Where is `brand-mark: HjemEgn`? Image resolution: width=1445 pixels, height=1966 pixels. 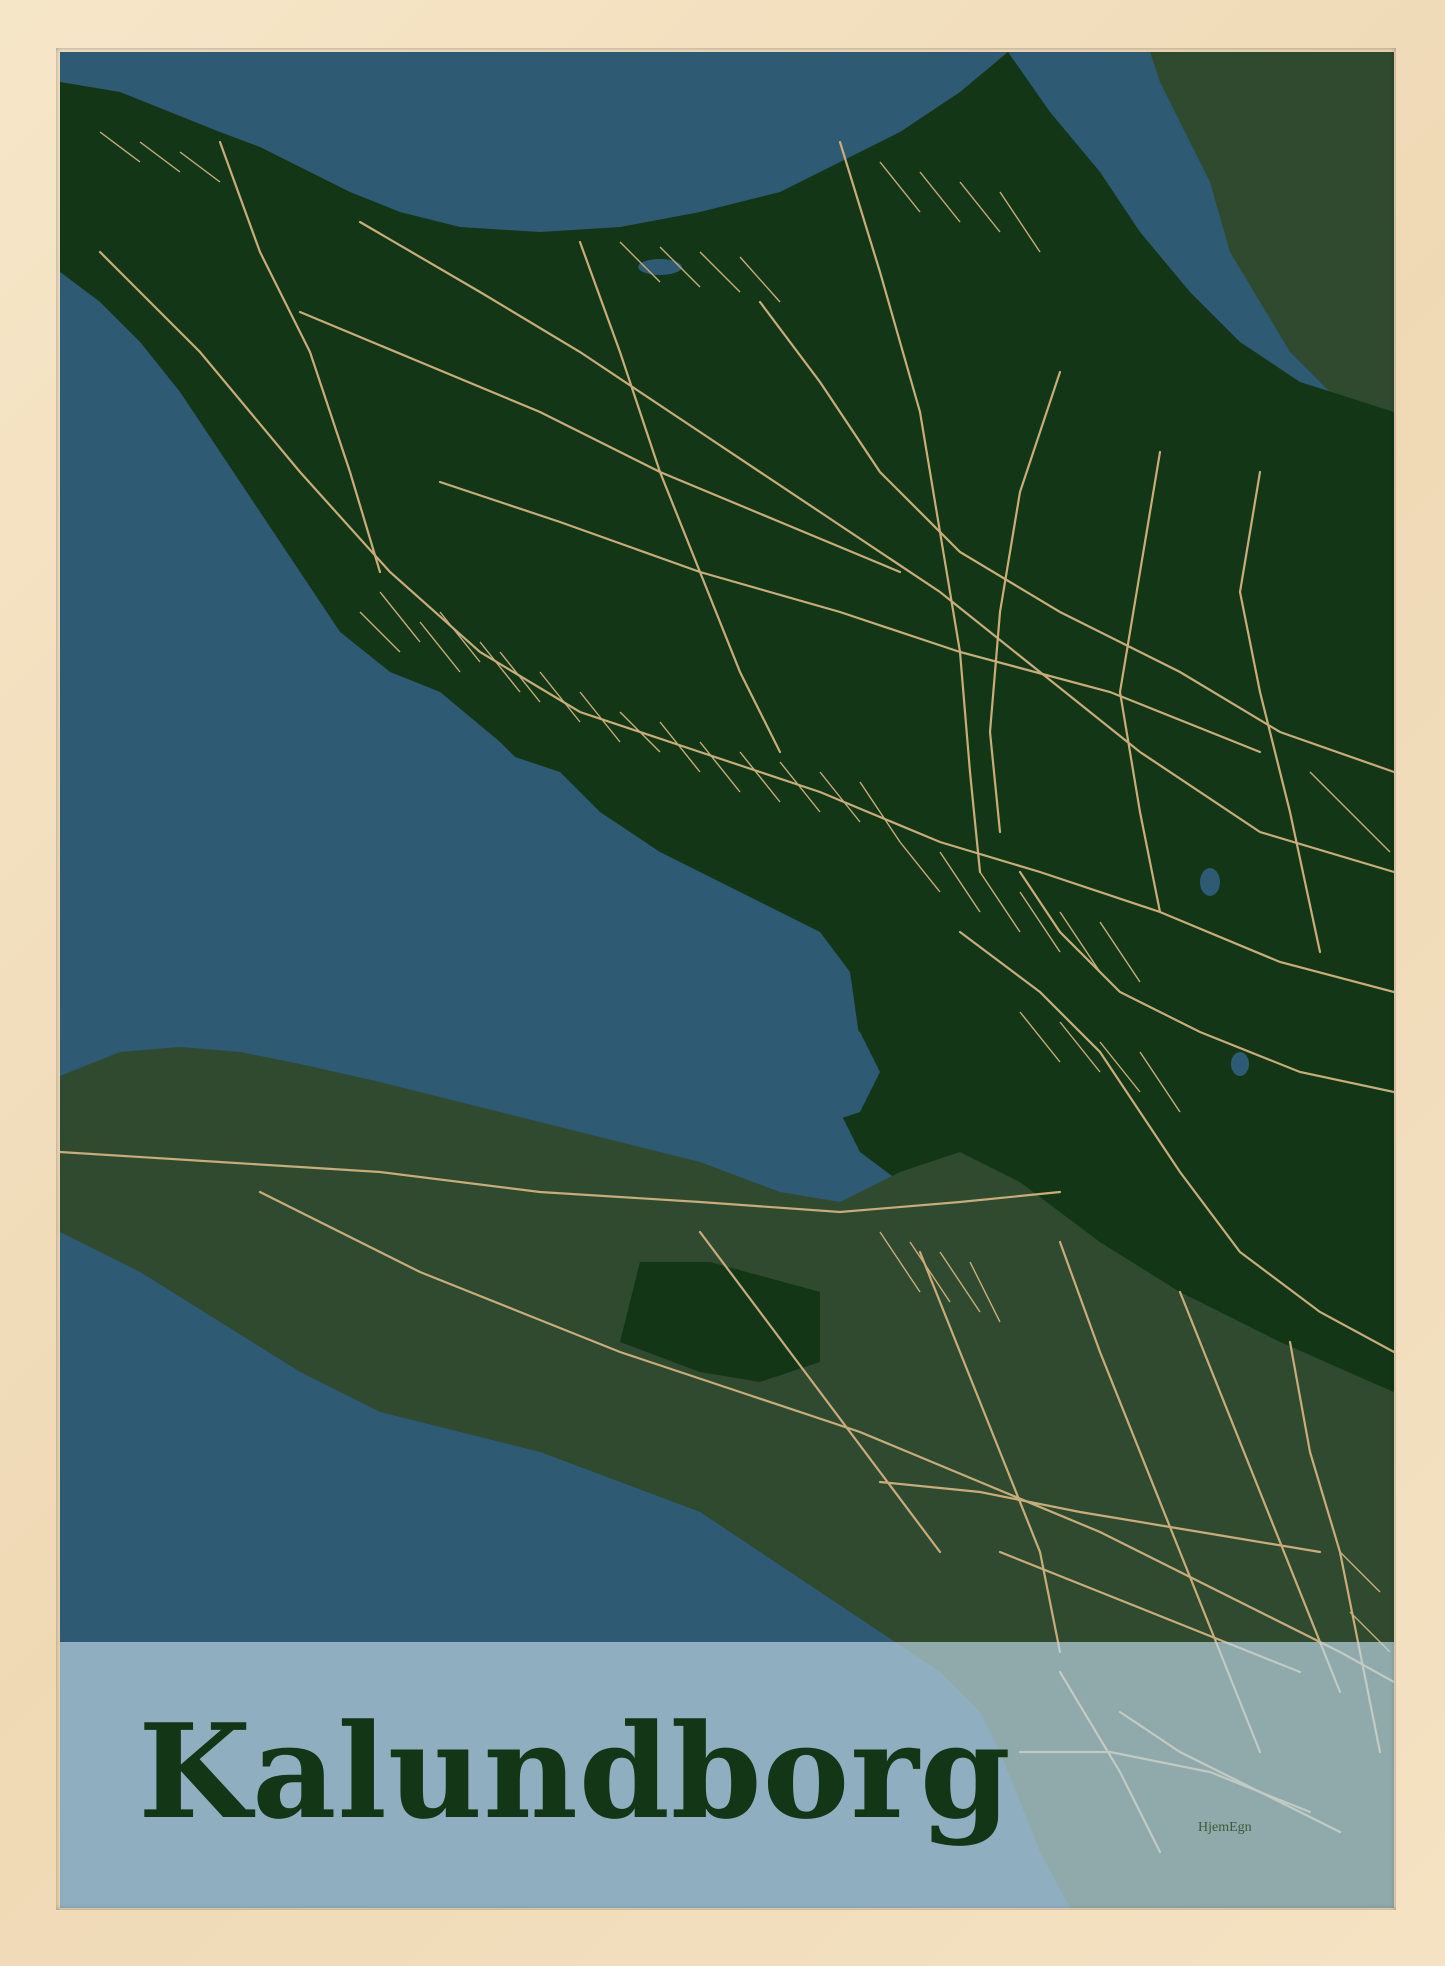 brand-mark: HjemEgn is located at coordinates (1225, 1827).